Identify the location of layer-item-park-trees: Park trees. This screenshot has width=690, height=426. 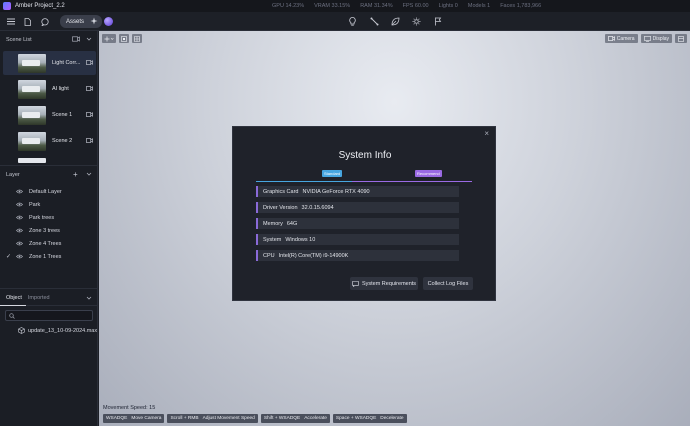
(49, 217).